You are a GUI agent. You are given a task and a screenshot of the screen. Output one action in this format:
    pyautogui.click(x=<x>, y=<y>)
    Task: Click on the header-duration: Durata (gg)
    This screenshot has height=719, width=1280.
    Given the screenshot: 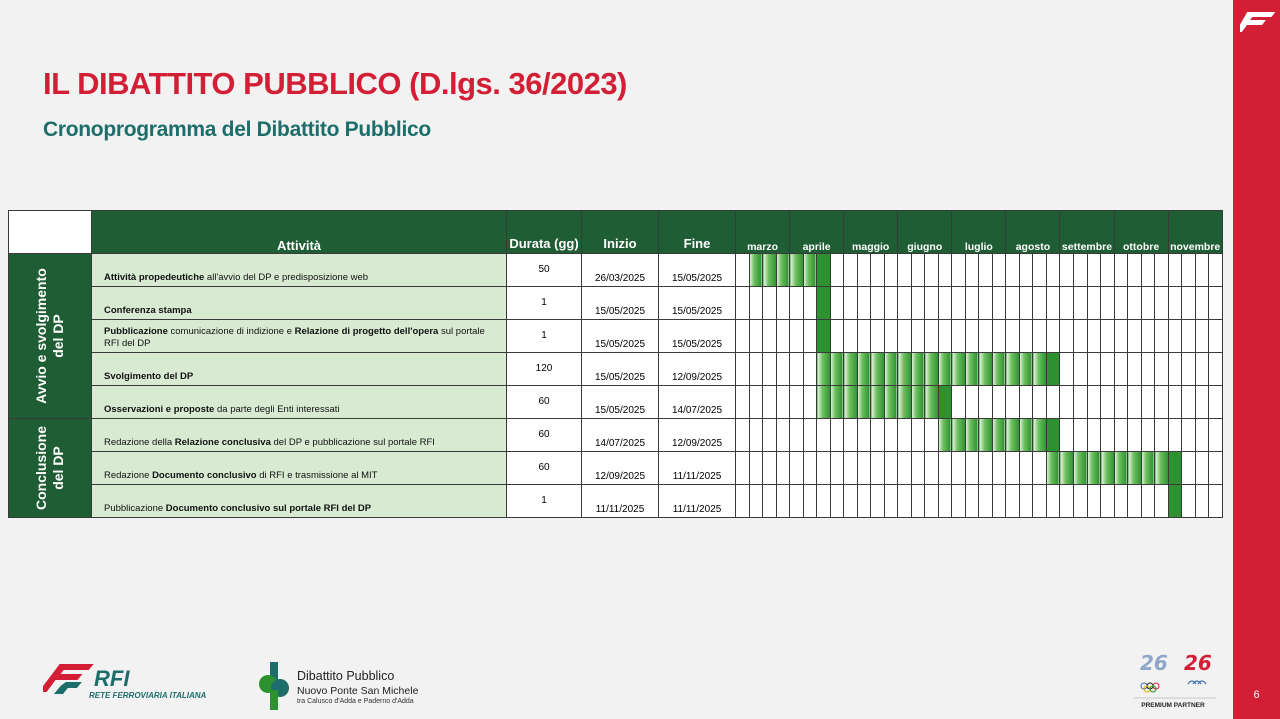 What is the action you would take?
    pyautogui.click(x=544, y=232)
    